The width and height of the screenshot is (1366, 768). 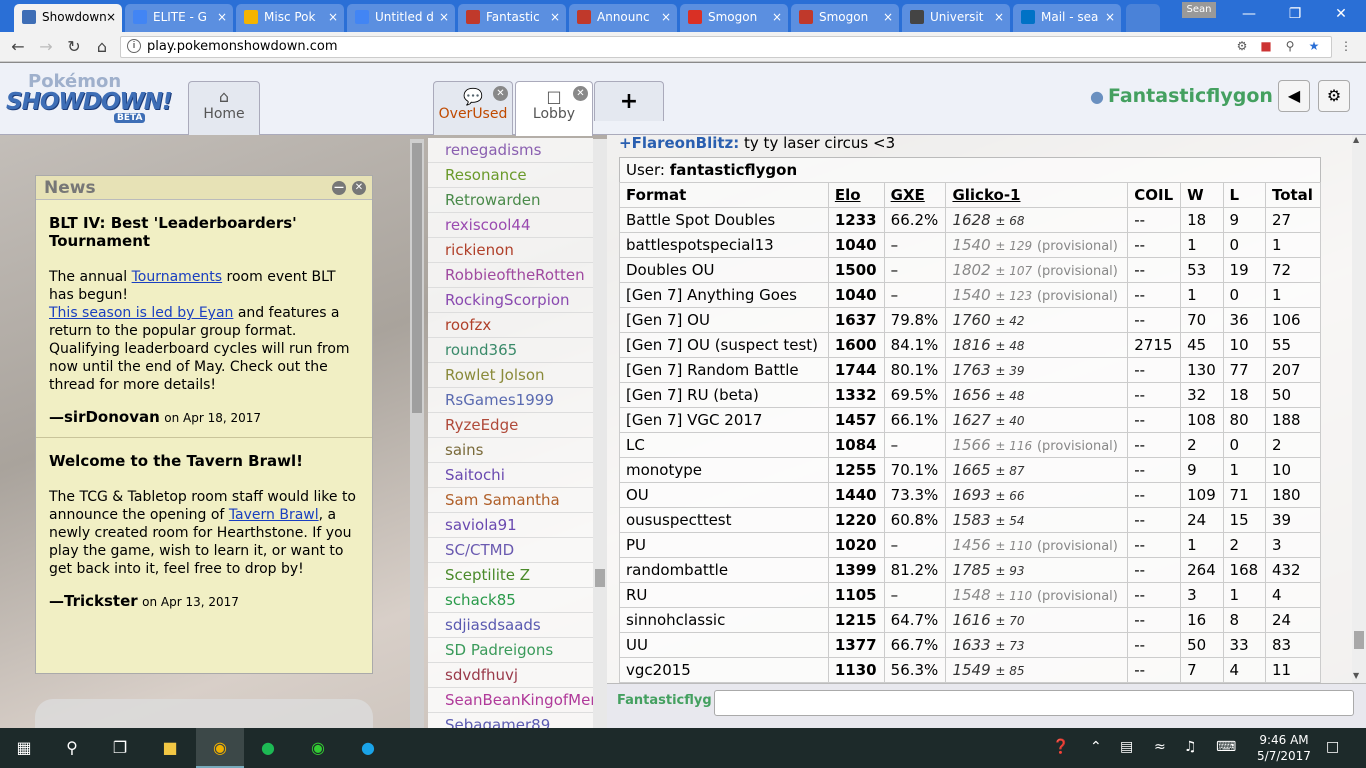 I want to click on user-list-item: rickienon, so click(x=510, y=250).